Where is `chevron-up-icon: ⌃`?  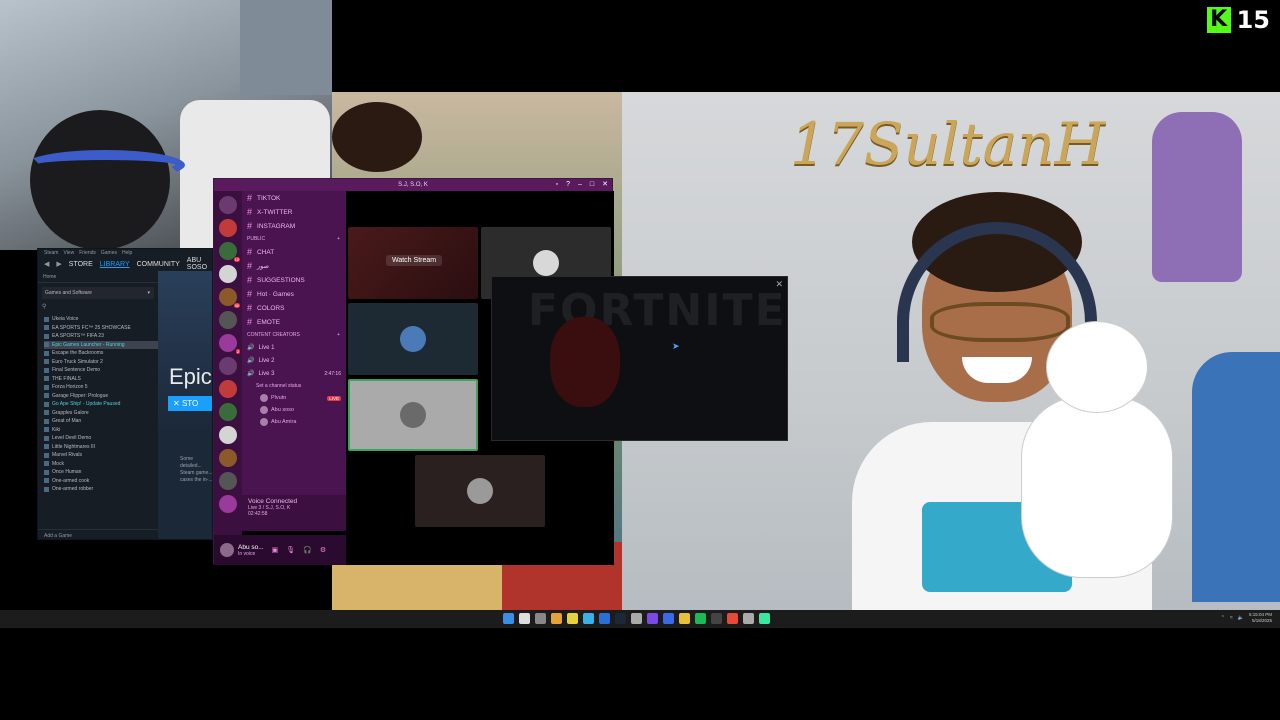
chevron-up-icon: ⌃ is located at coordinates (1223, 618).